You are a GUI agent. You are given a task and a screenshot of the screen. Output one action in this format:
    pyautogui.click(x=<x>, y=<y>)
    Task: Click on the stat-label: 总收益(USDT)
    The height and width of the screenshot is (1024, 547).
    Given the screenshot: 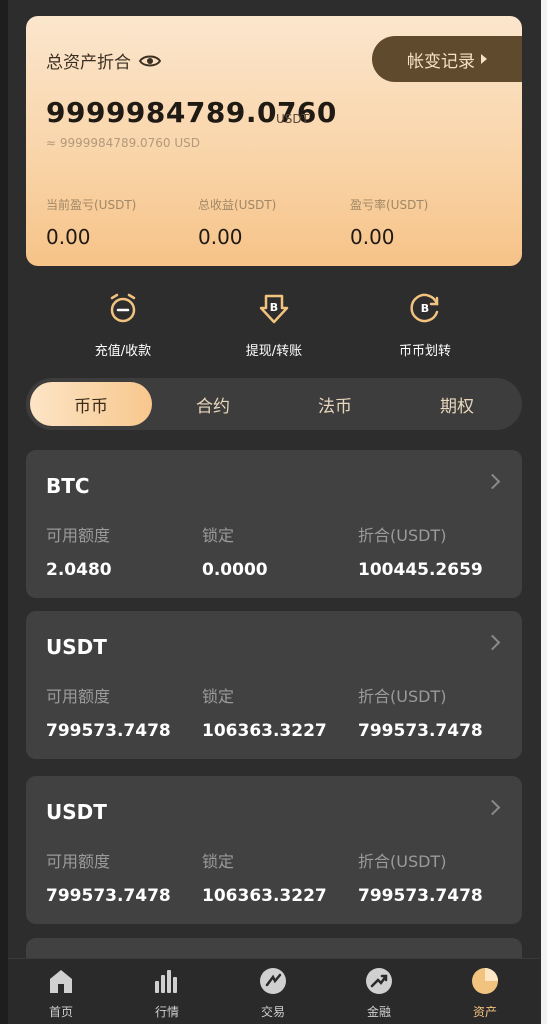 What is the action you would take?
    pyautogui.click(x=237, y=205)
    